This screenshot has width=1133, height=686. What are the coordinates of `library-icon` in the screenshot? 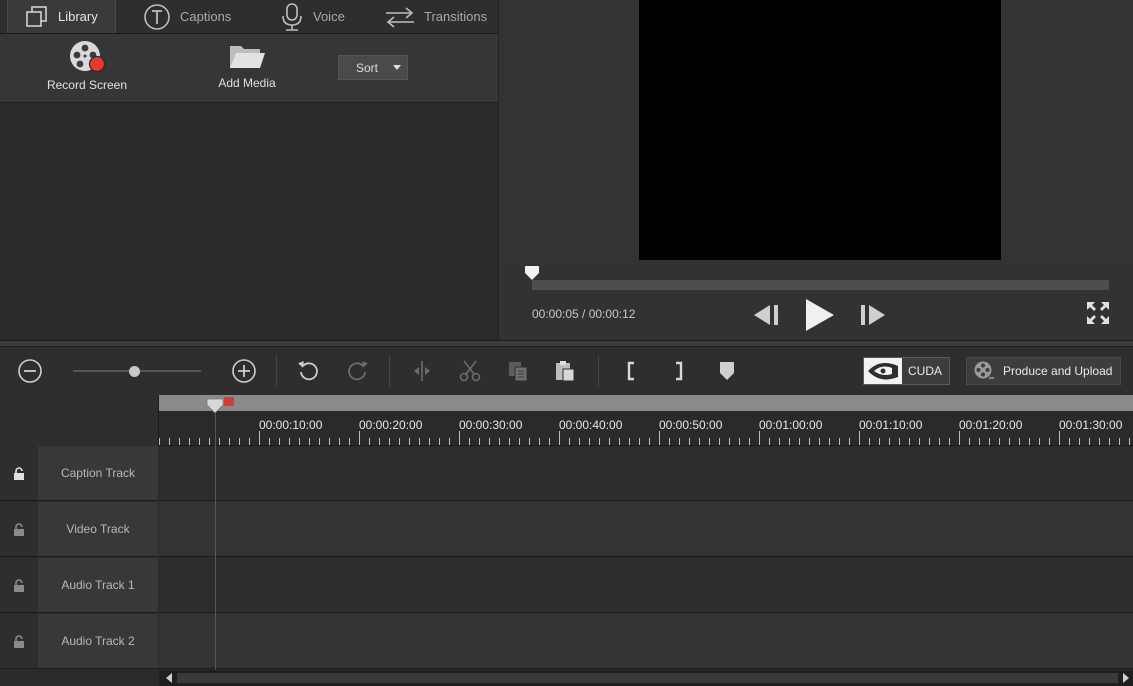 It's located at (37, 17).